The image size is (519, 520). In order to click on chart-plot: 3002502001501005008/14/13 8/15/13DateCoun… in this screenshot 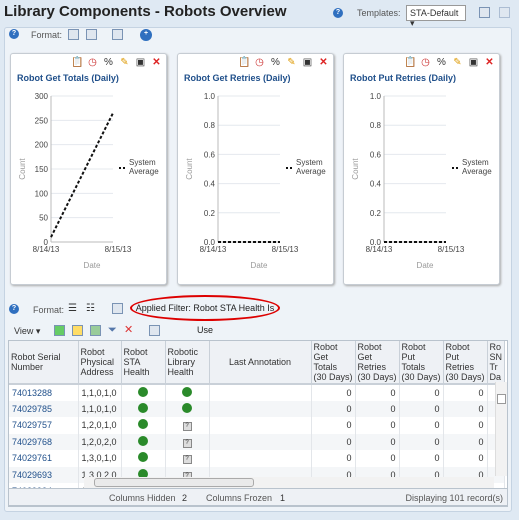, I will do `click(88, 181)`.